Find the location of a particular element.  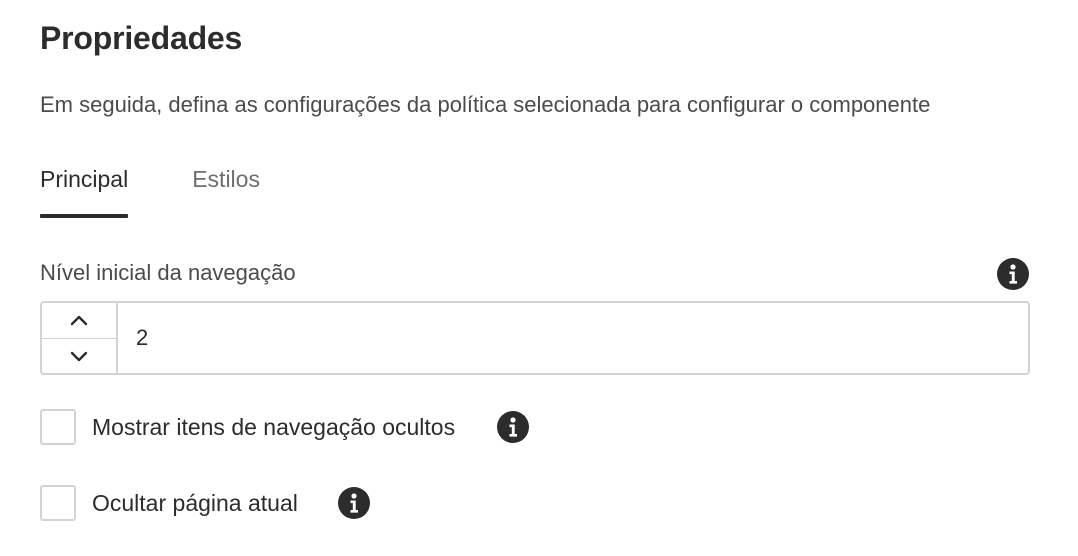

nav-level-input: 2 is located at coordinates (573, 338).